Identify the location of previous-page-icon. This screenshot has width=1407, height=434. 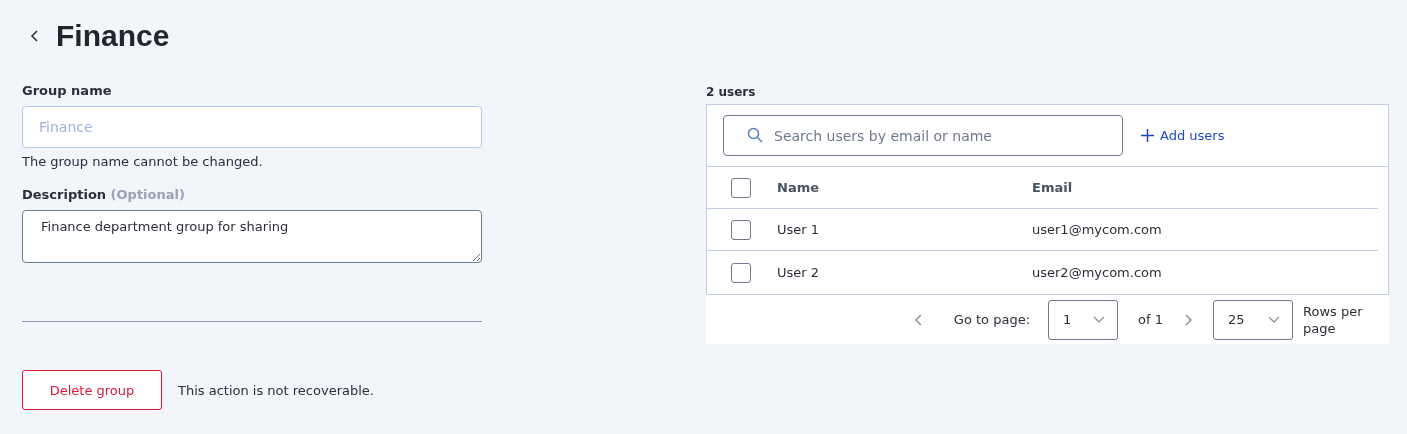
(918, 319).